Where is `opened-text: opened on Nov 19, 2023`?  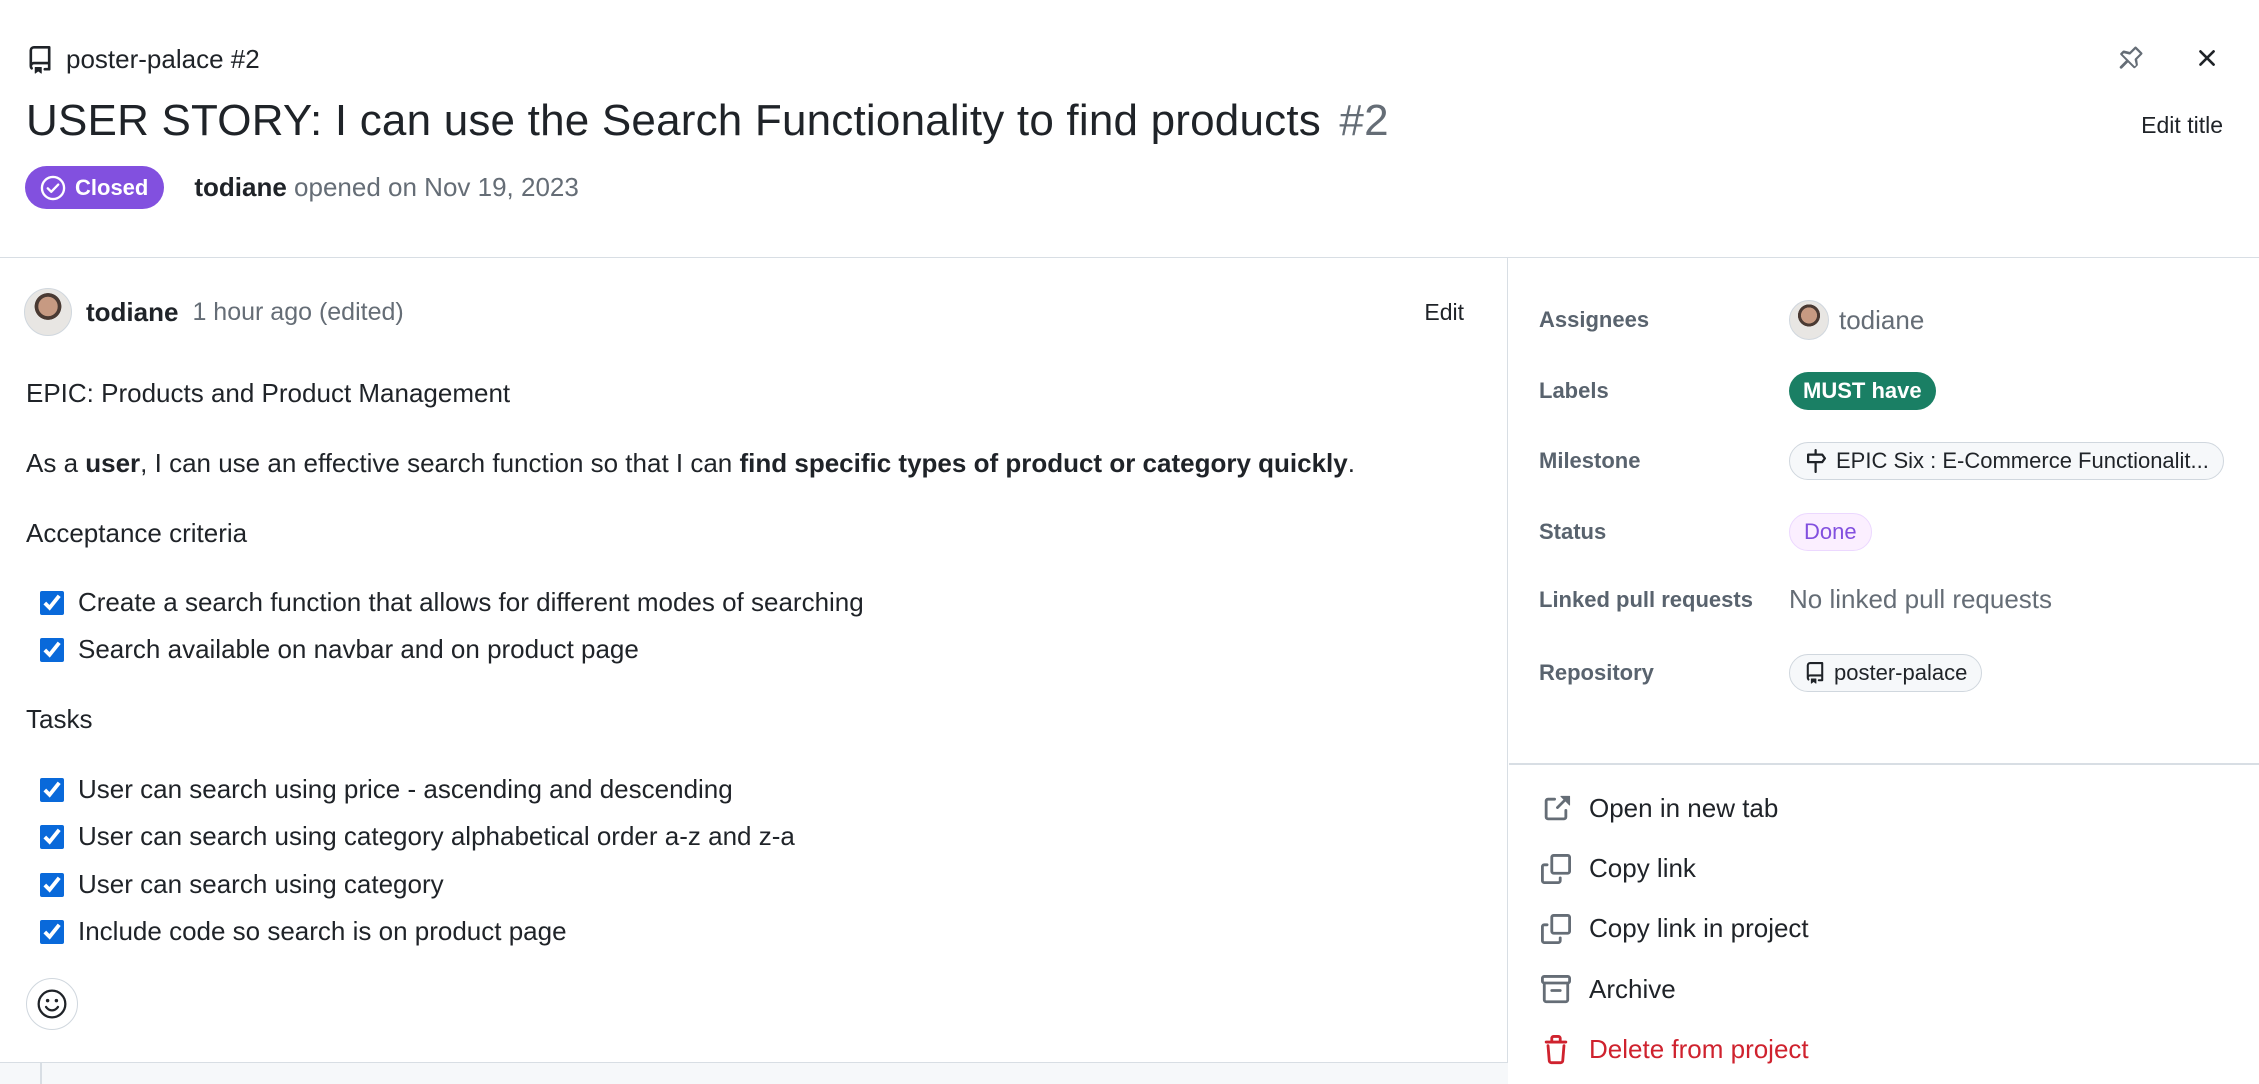 opened-text: opened on Nov 19, 2023 is located at coordinates (436, 187).